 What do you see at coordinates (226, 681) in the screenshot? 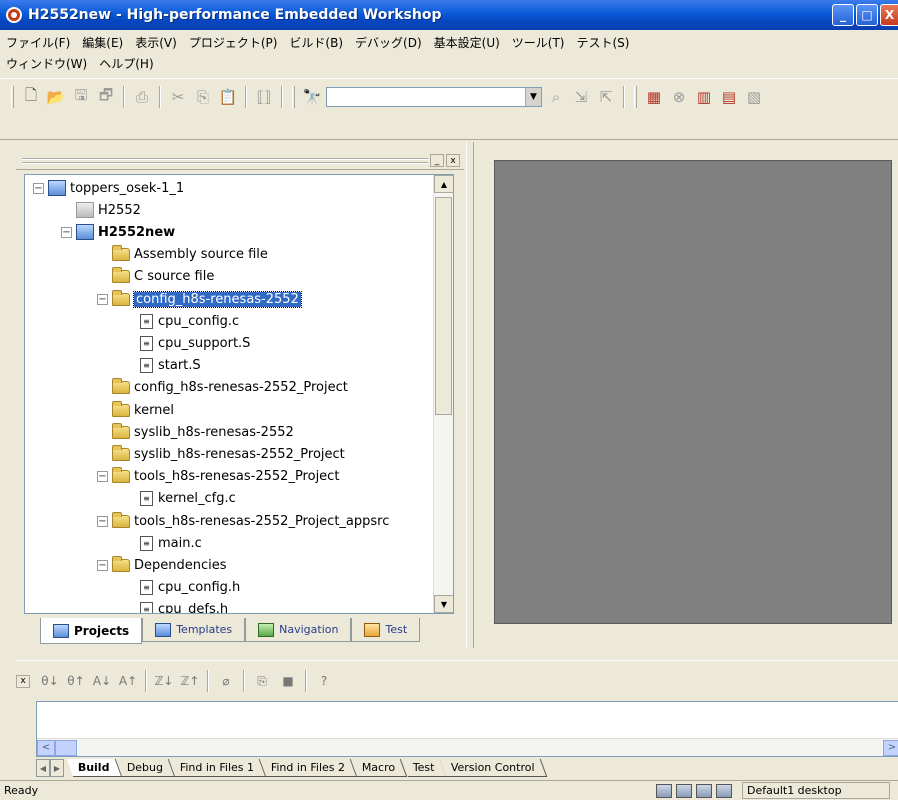
I see `clear-icon: ⌀` at bounding box center [226, 681].